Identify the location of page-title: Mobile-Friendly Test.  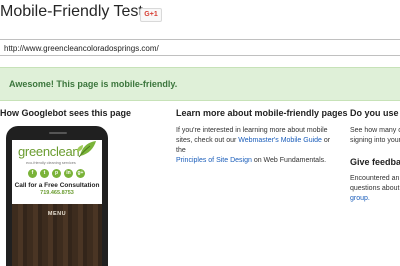
(71, 11).